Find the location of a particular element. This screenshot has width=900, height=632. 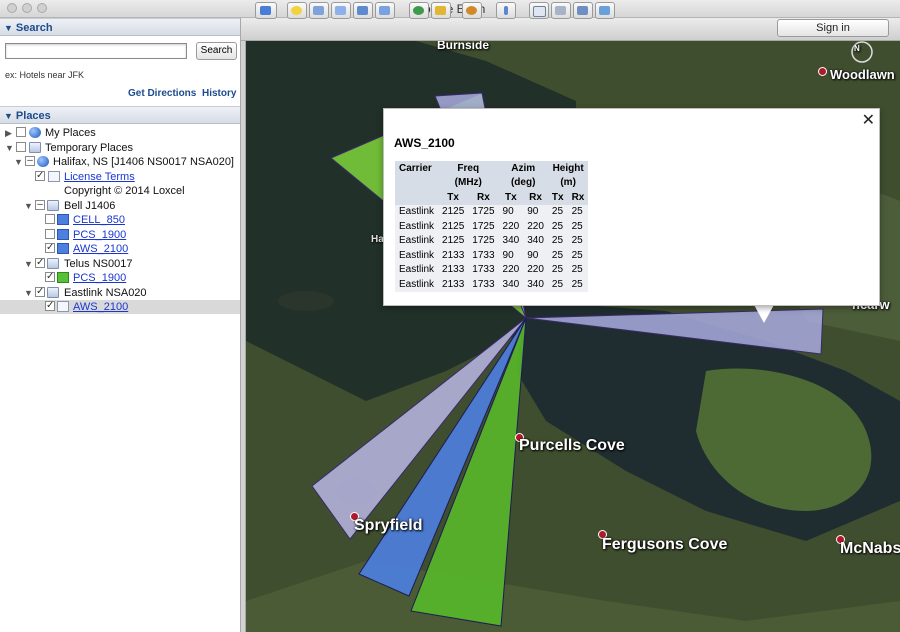

tree-row-halifax: ▼ – Halifax, NS [J1406 NS0017 NSA020] is located at coordinates (120, 162).